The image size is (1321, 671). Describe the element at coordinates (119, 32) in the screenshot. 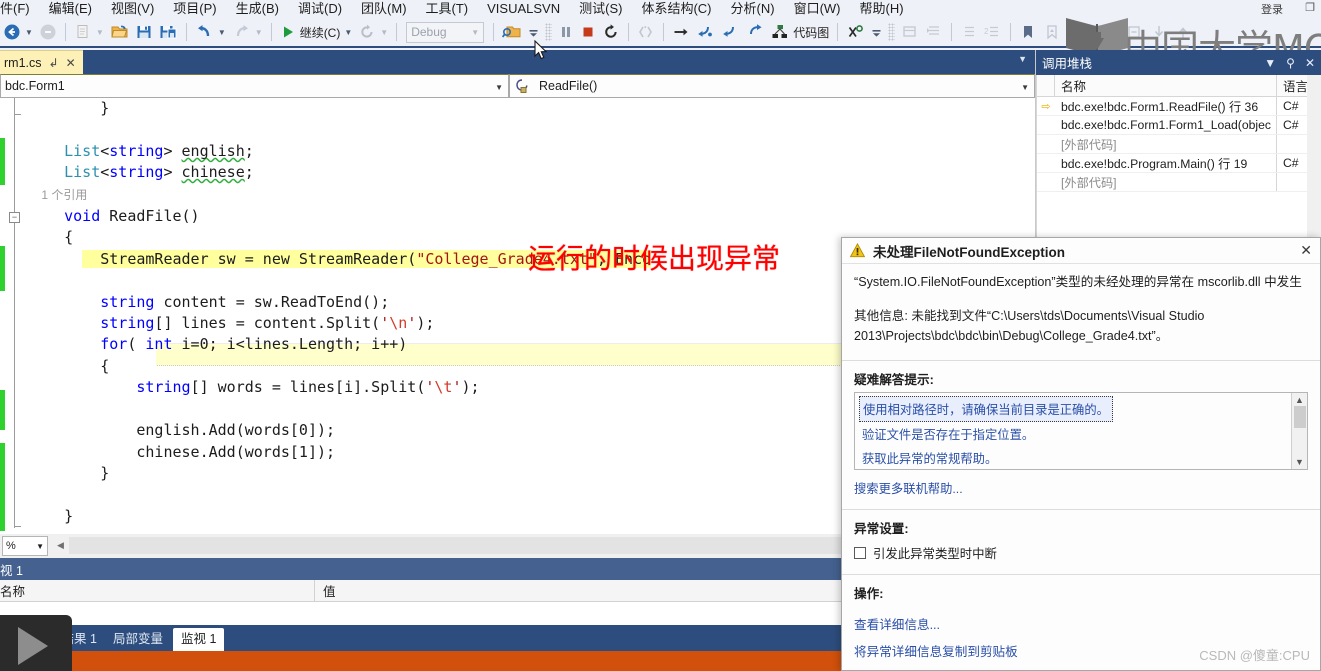

I see `open-file-button` at that location.